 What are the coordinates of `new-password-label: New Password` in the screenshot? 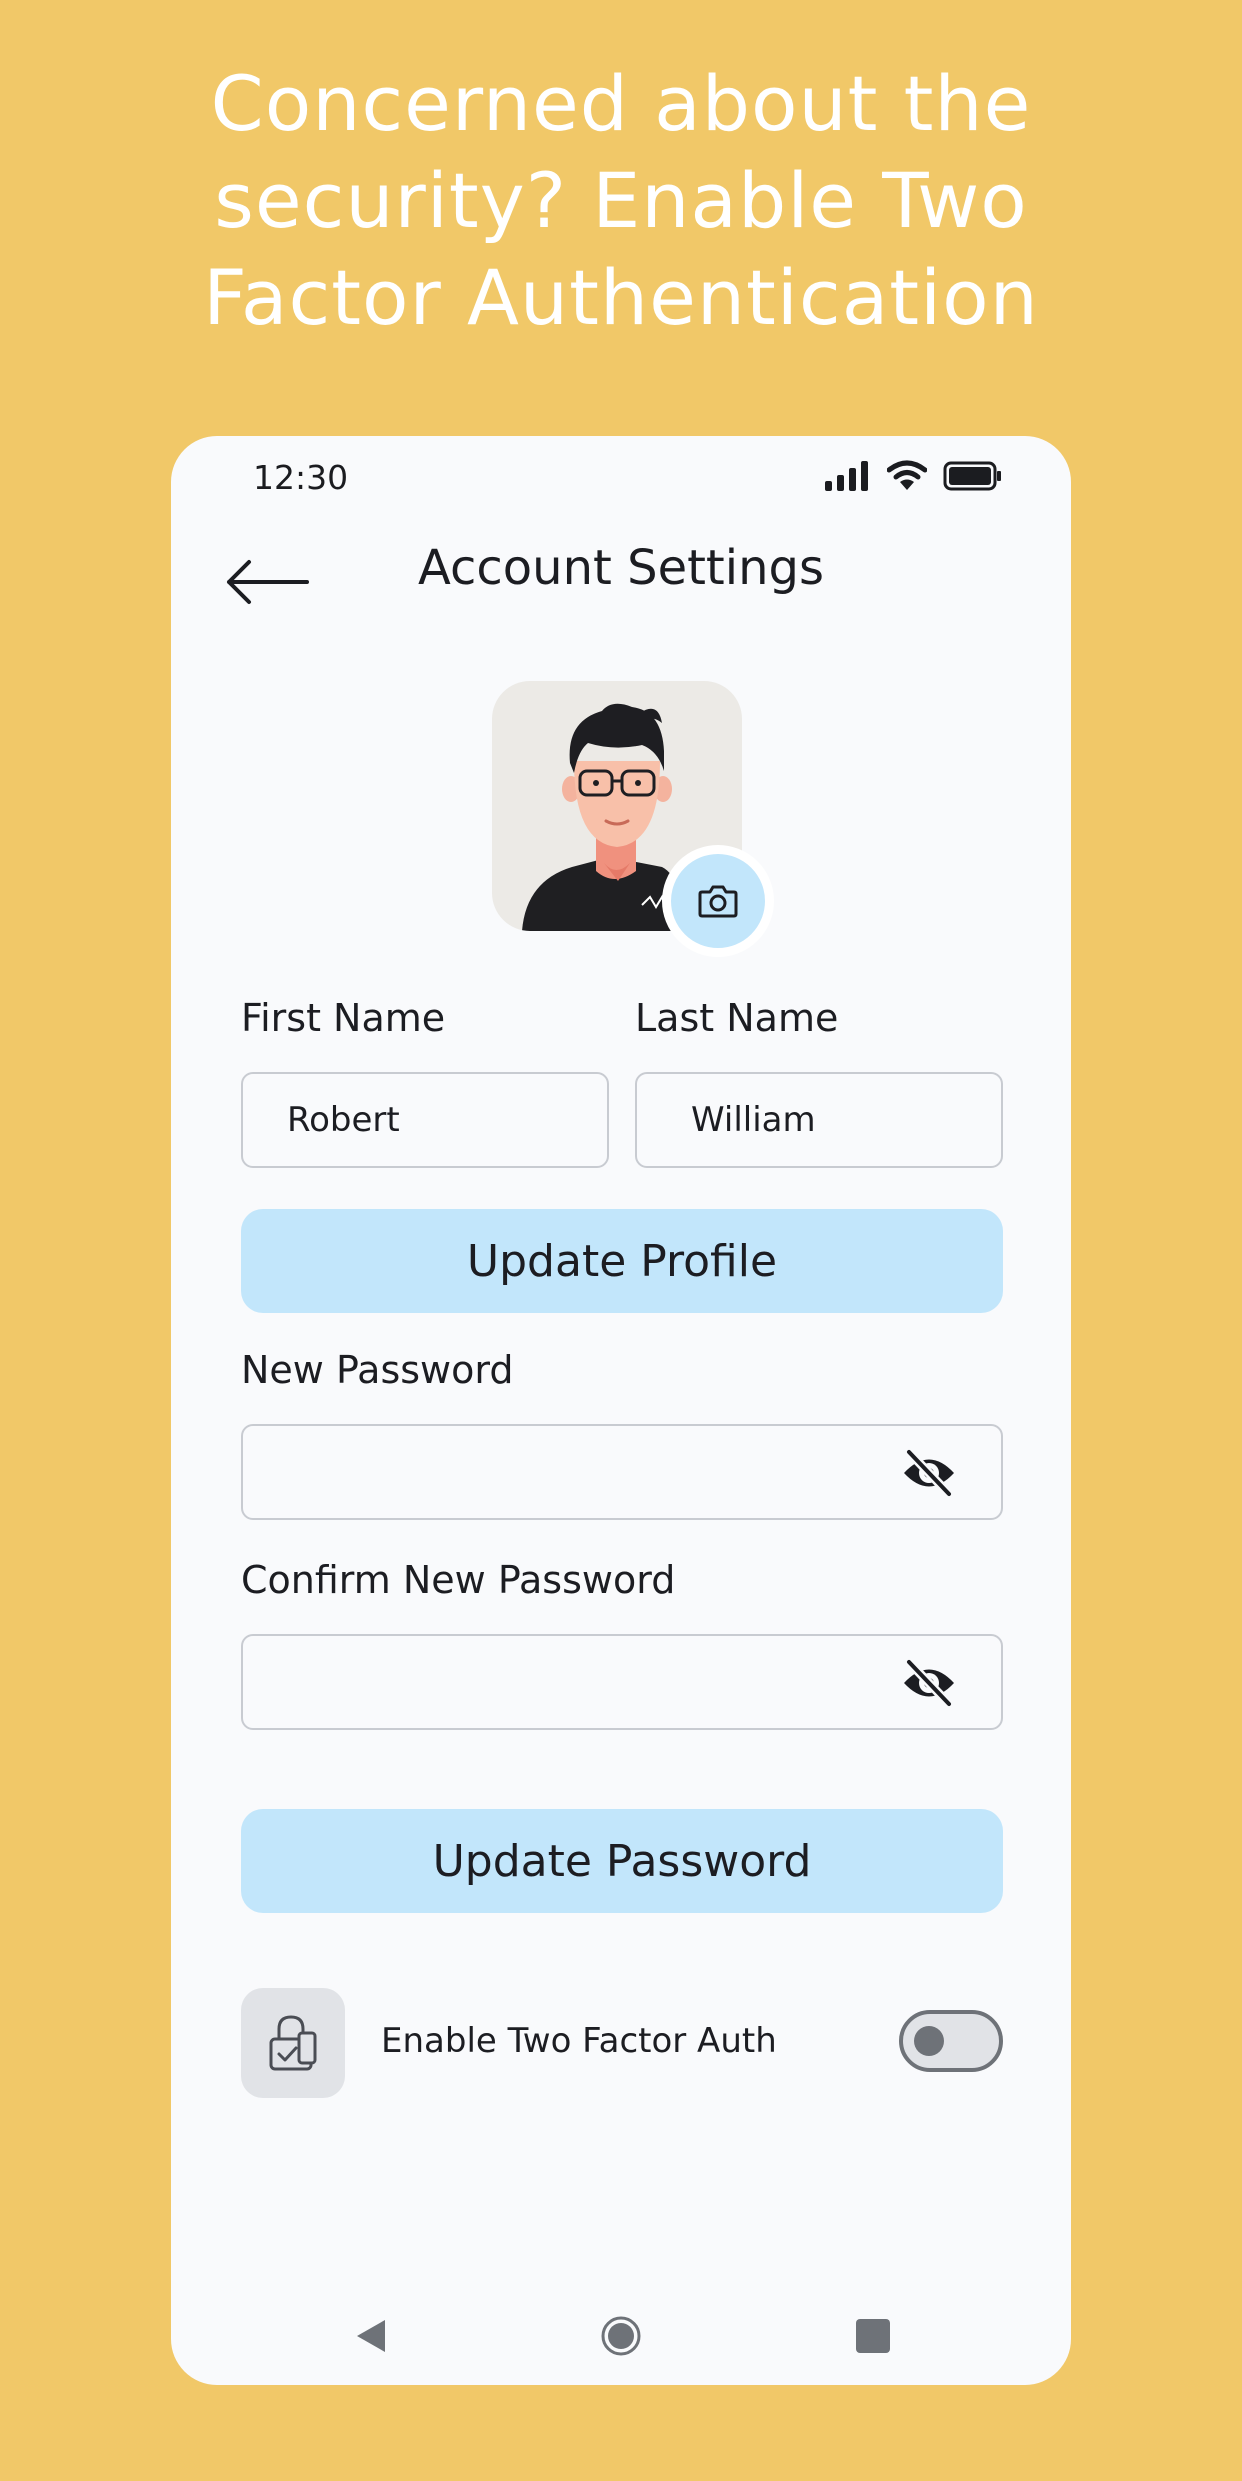 It's located at (377, 1370).